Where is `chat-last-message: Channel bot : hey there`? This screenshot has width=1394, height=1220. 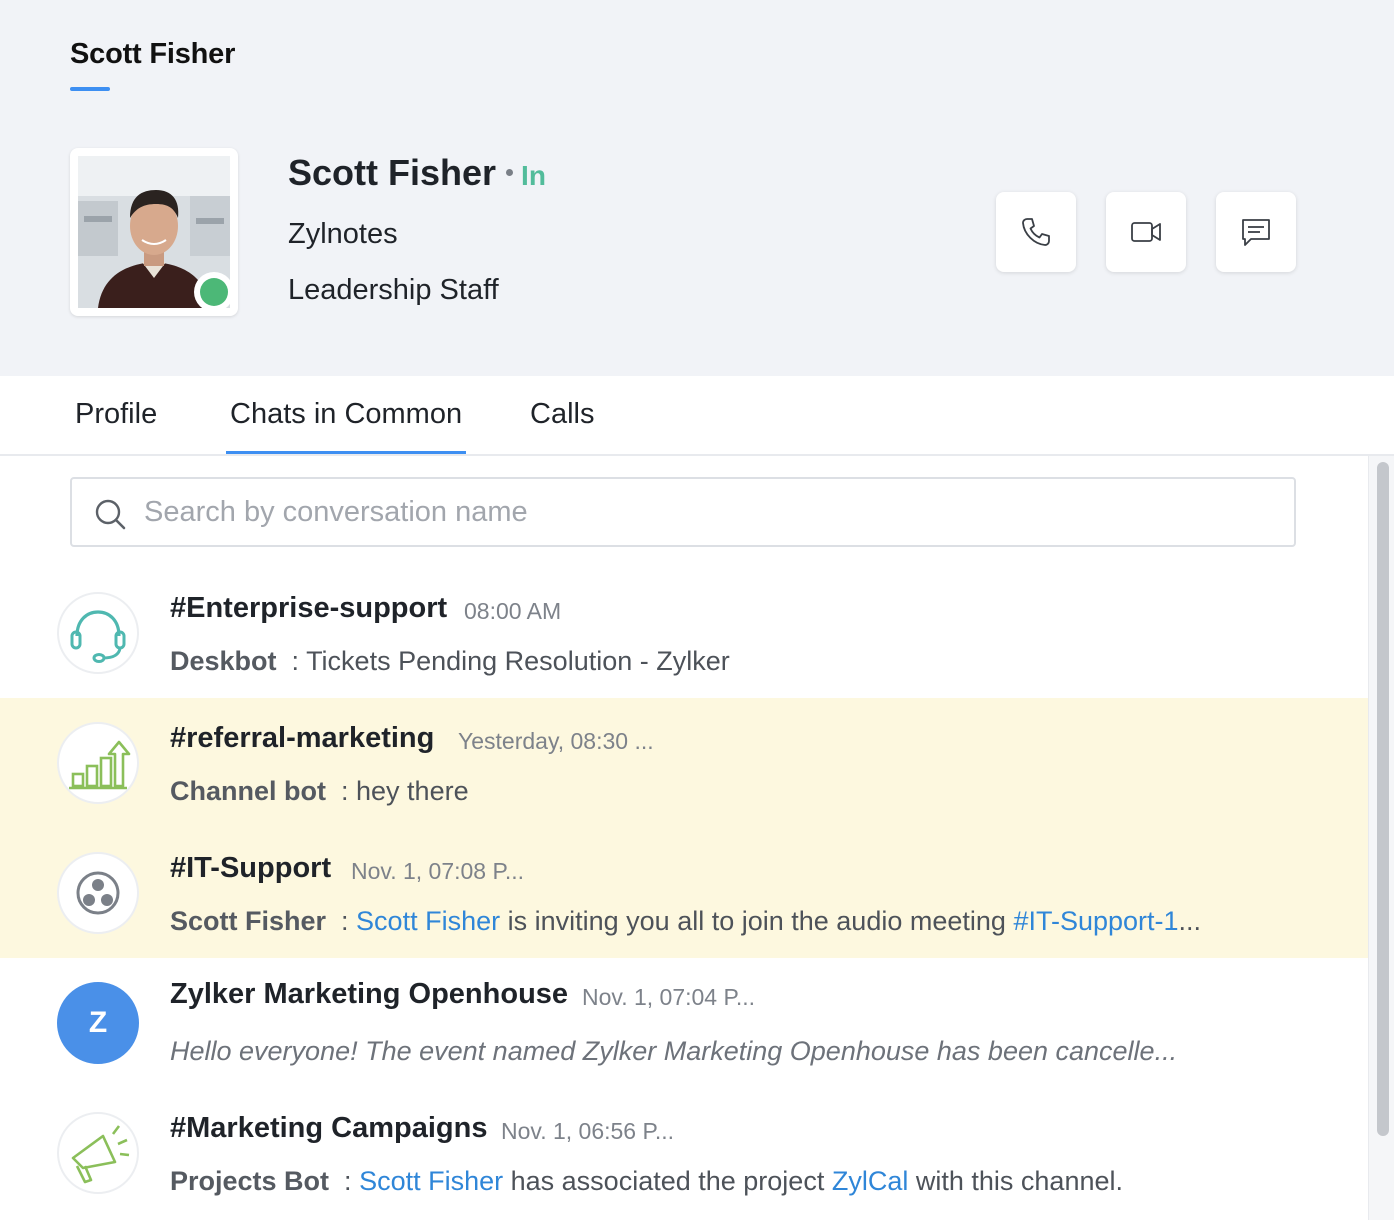
chat-last-message: Channel bot : hey there is located at coordinates (319, 791).